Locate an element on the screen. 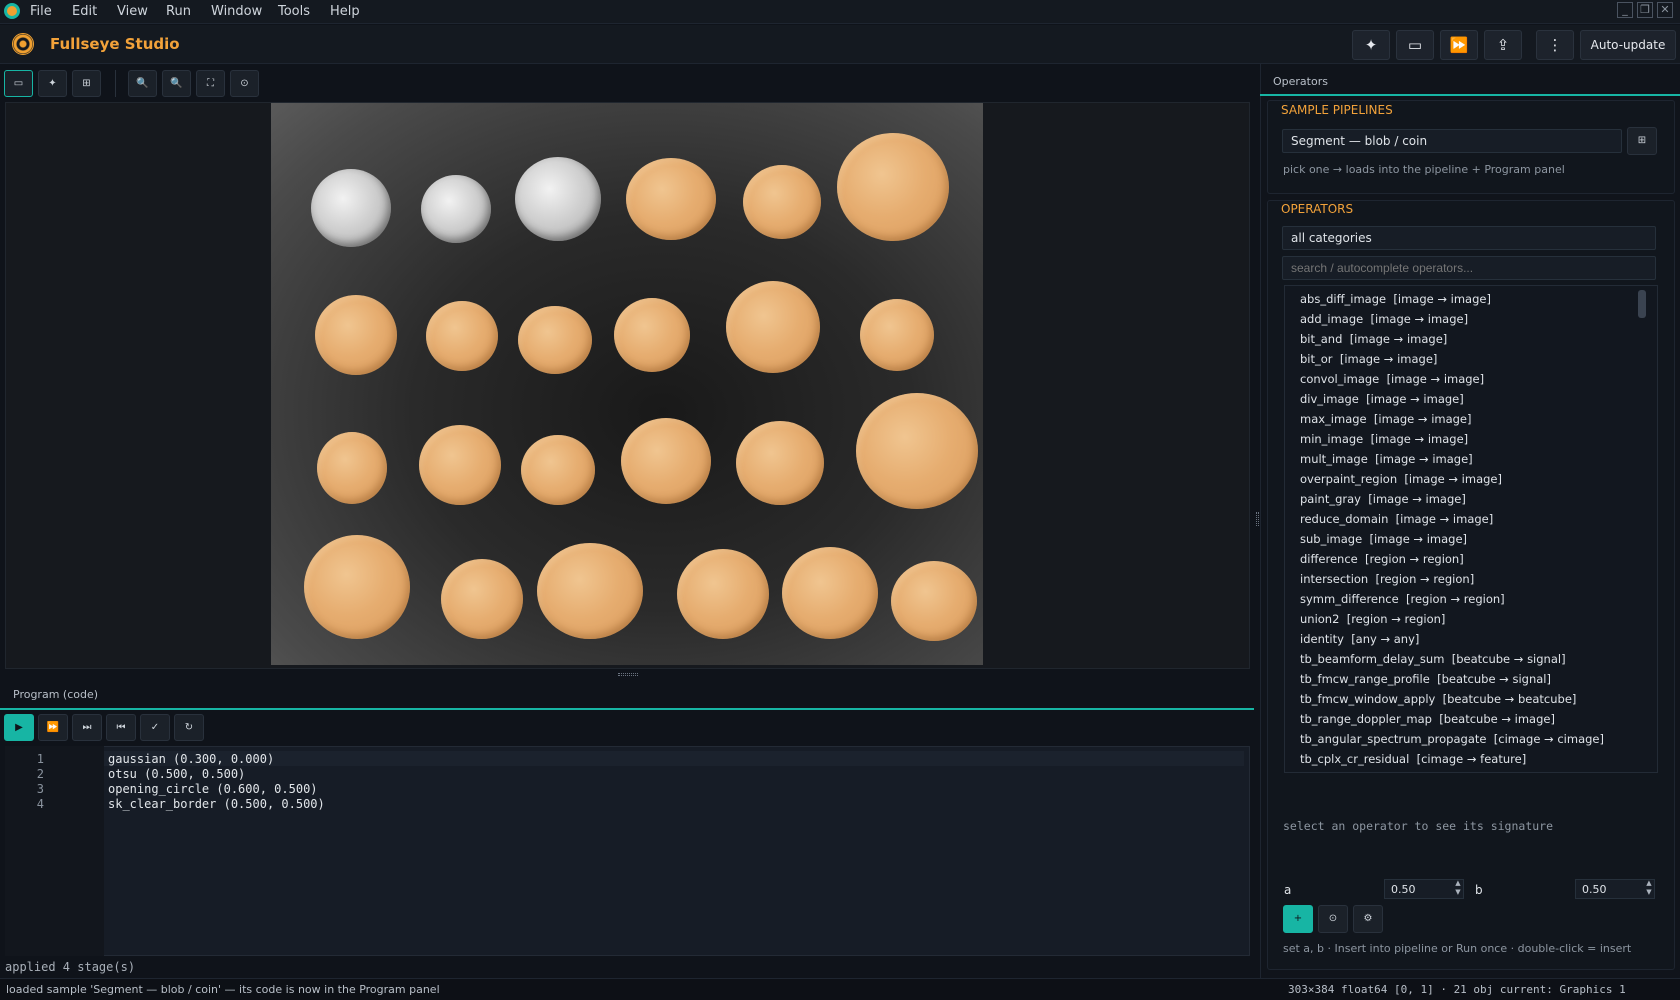 Image resolution: width=1680 pixels, height=1000 pixels. list-item: tb_range_doppler_map [beatcube → image] is located at coordinates (1427, 719).